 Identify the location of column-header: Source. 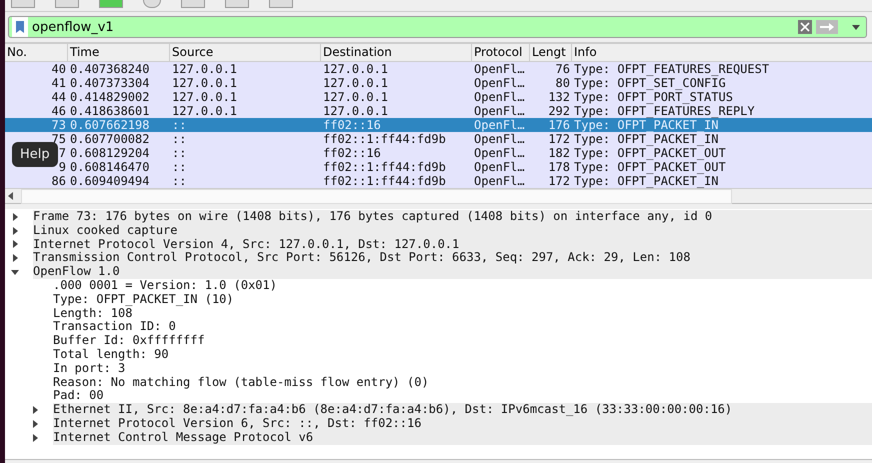
(245, 52).